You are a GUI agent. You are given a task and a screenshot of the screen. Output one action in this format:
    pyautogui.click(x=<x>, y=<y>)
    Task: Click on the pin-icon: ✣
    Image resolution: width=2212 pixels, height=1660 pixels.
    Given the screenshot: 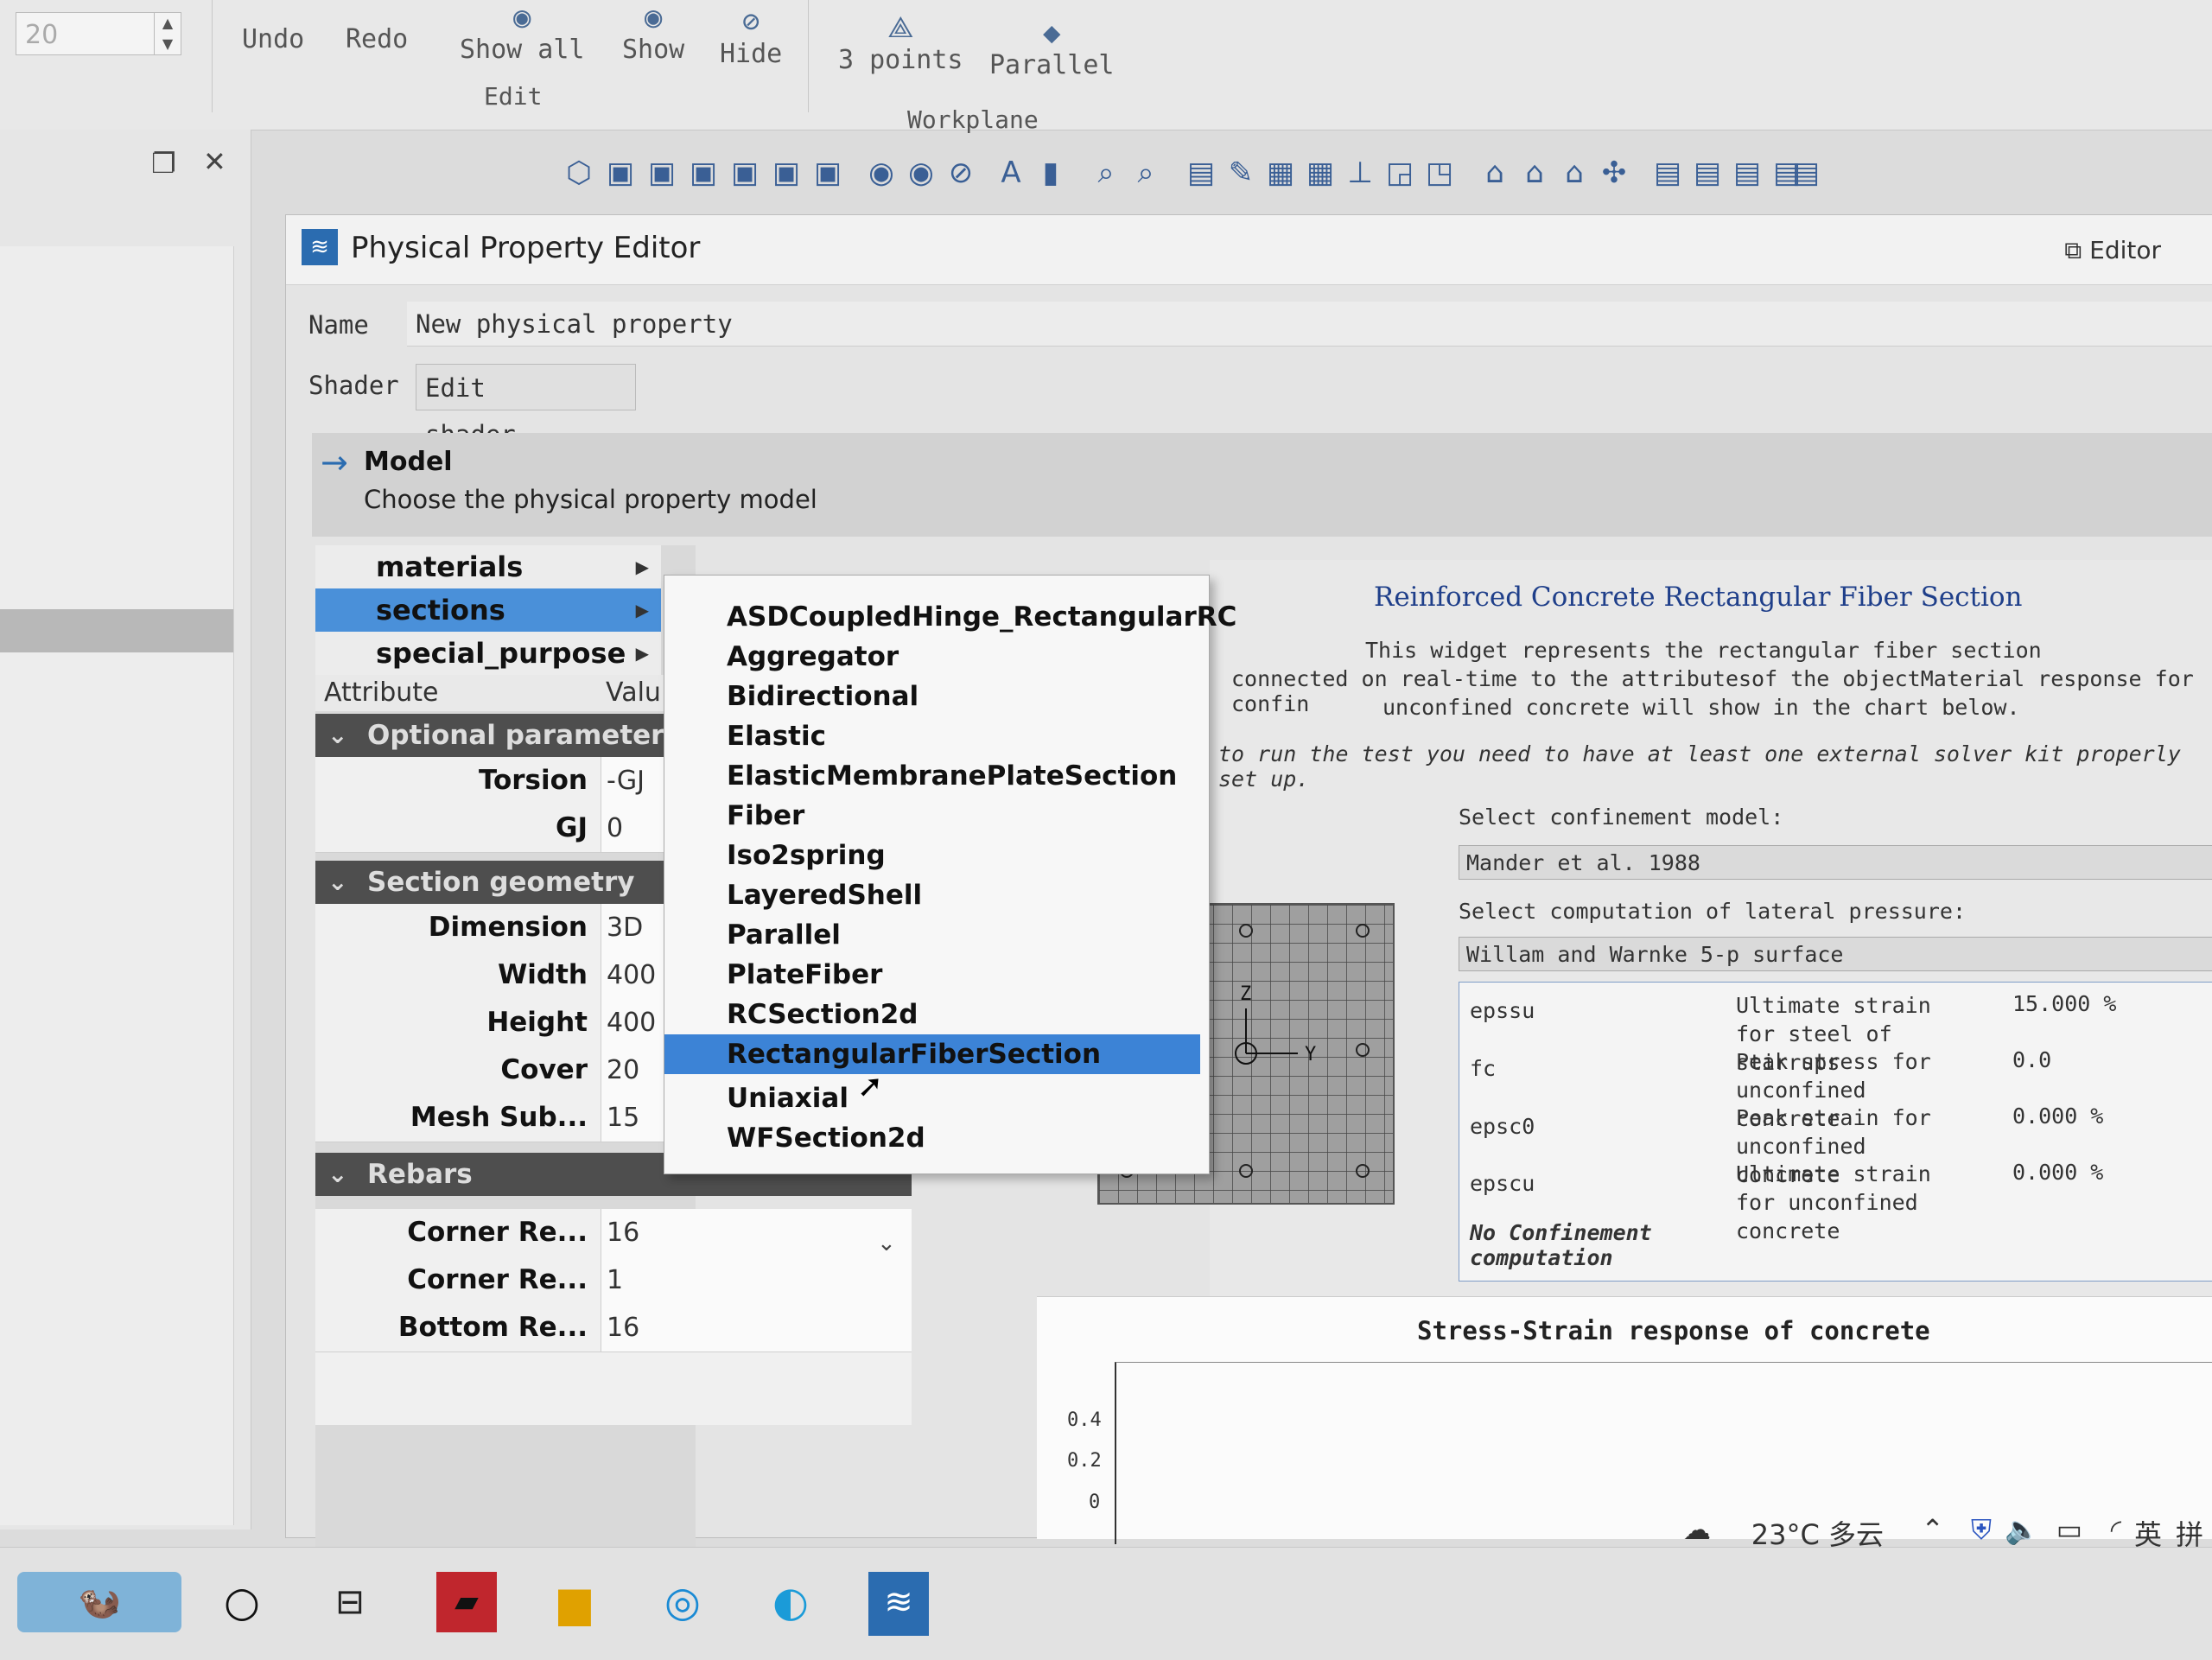 What is the action you would take?
    pyautogui.click(x=1614, y=172)
    